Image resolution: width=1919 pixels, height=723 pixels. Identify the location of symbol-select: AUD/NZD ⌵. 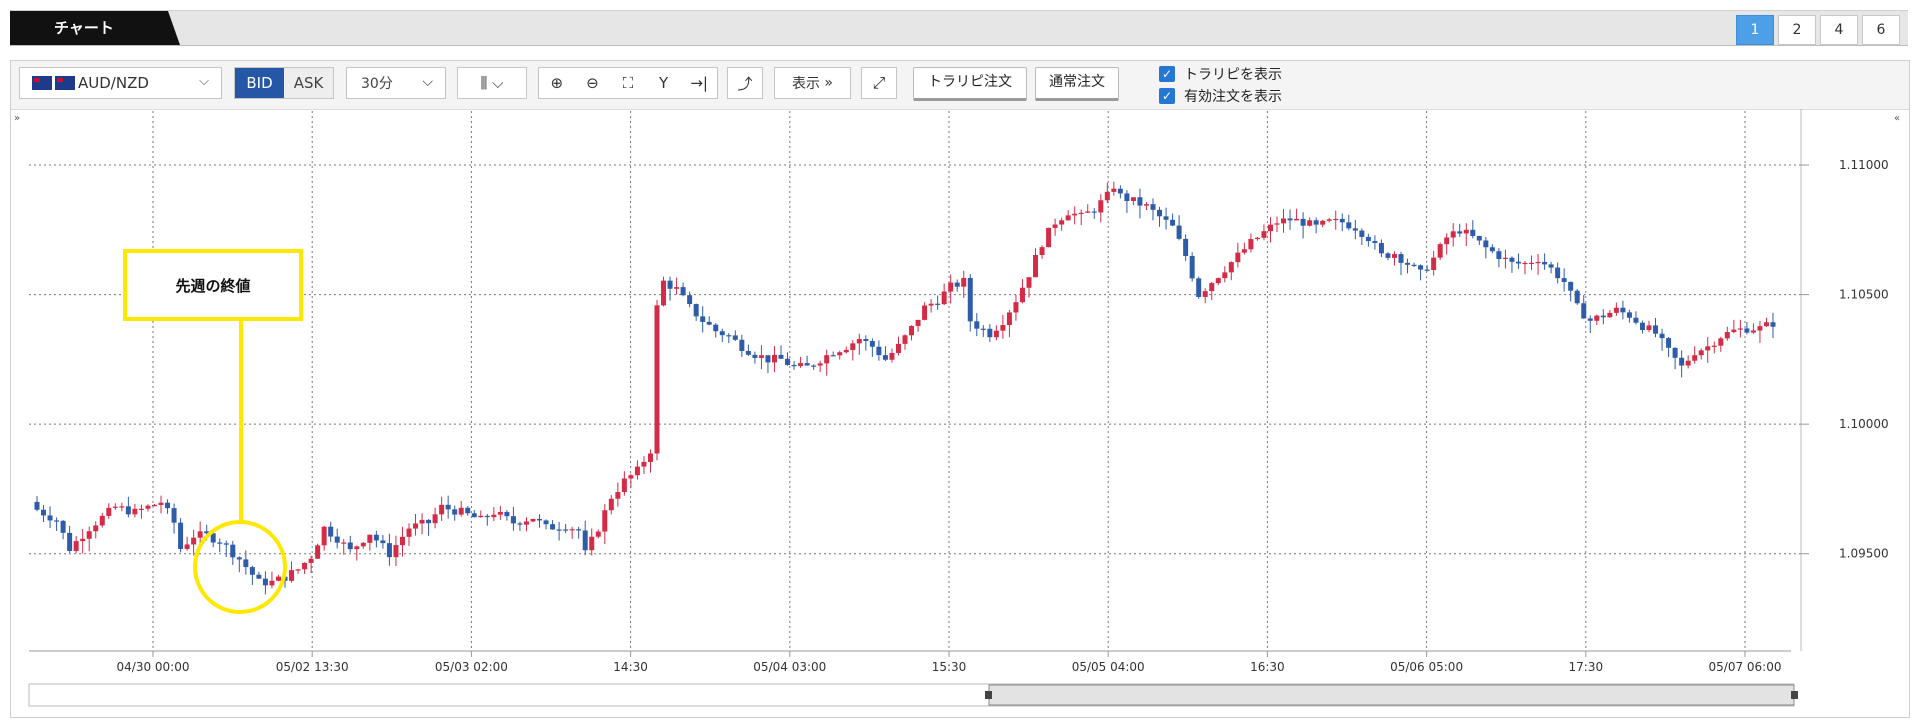
(120, 83).